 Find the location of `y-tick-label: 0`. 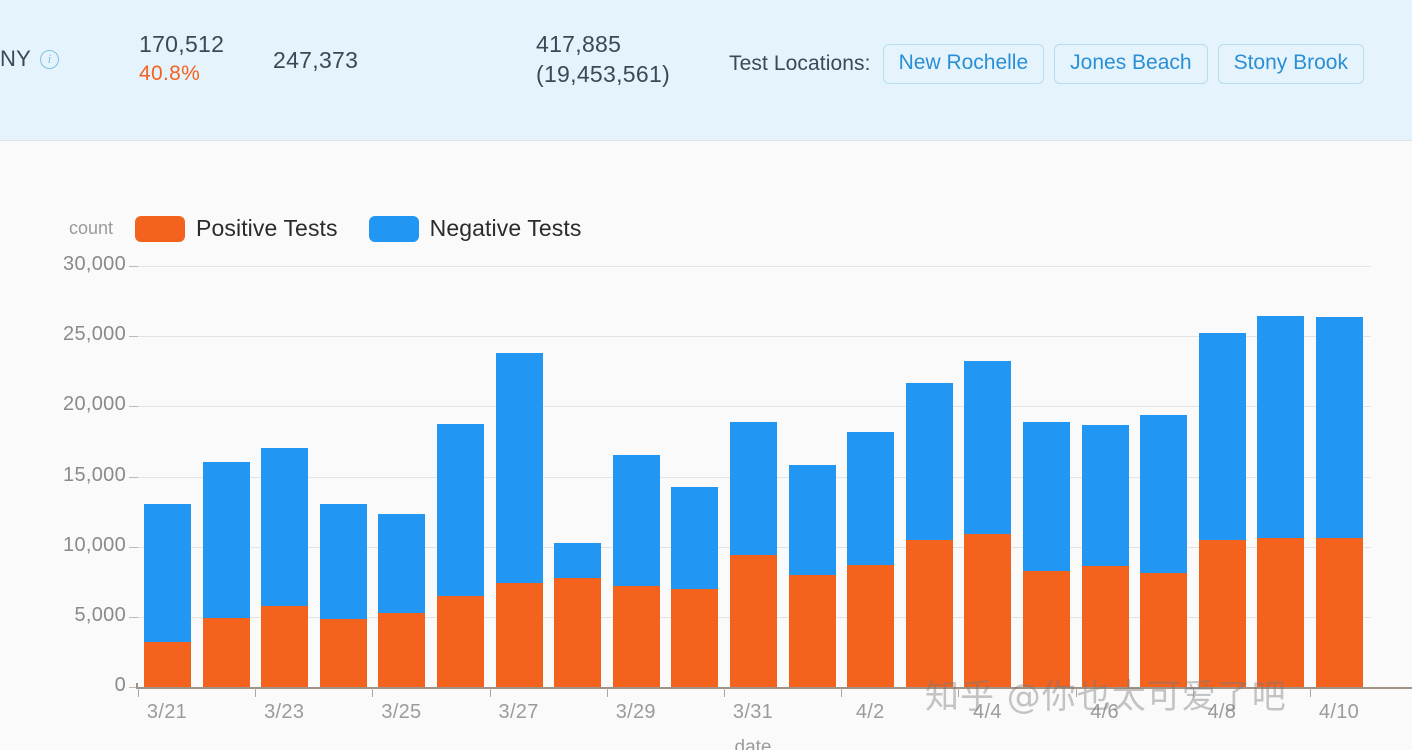

y-tick-label: 0 is located at coordinates (120, 685).